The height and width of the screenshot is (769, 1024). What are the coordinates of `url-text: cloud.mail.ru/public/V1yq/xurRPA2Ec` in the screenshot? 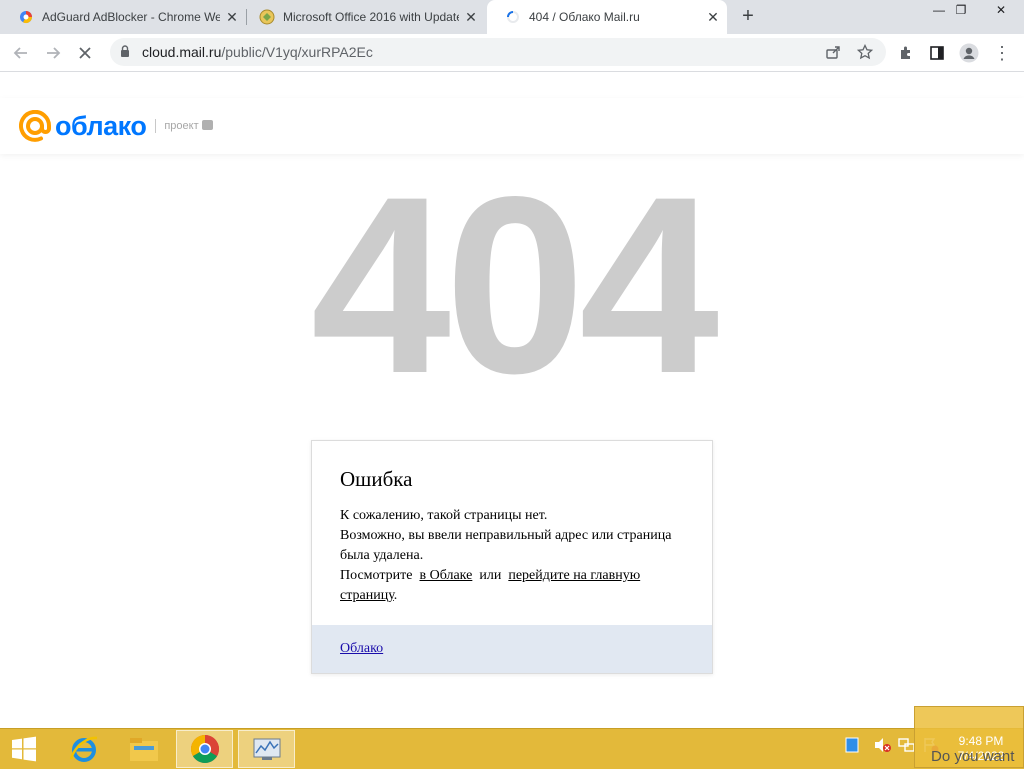 It's located at (257, 52).